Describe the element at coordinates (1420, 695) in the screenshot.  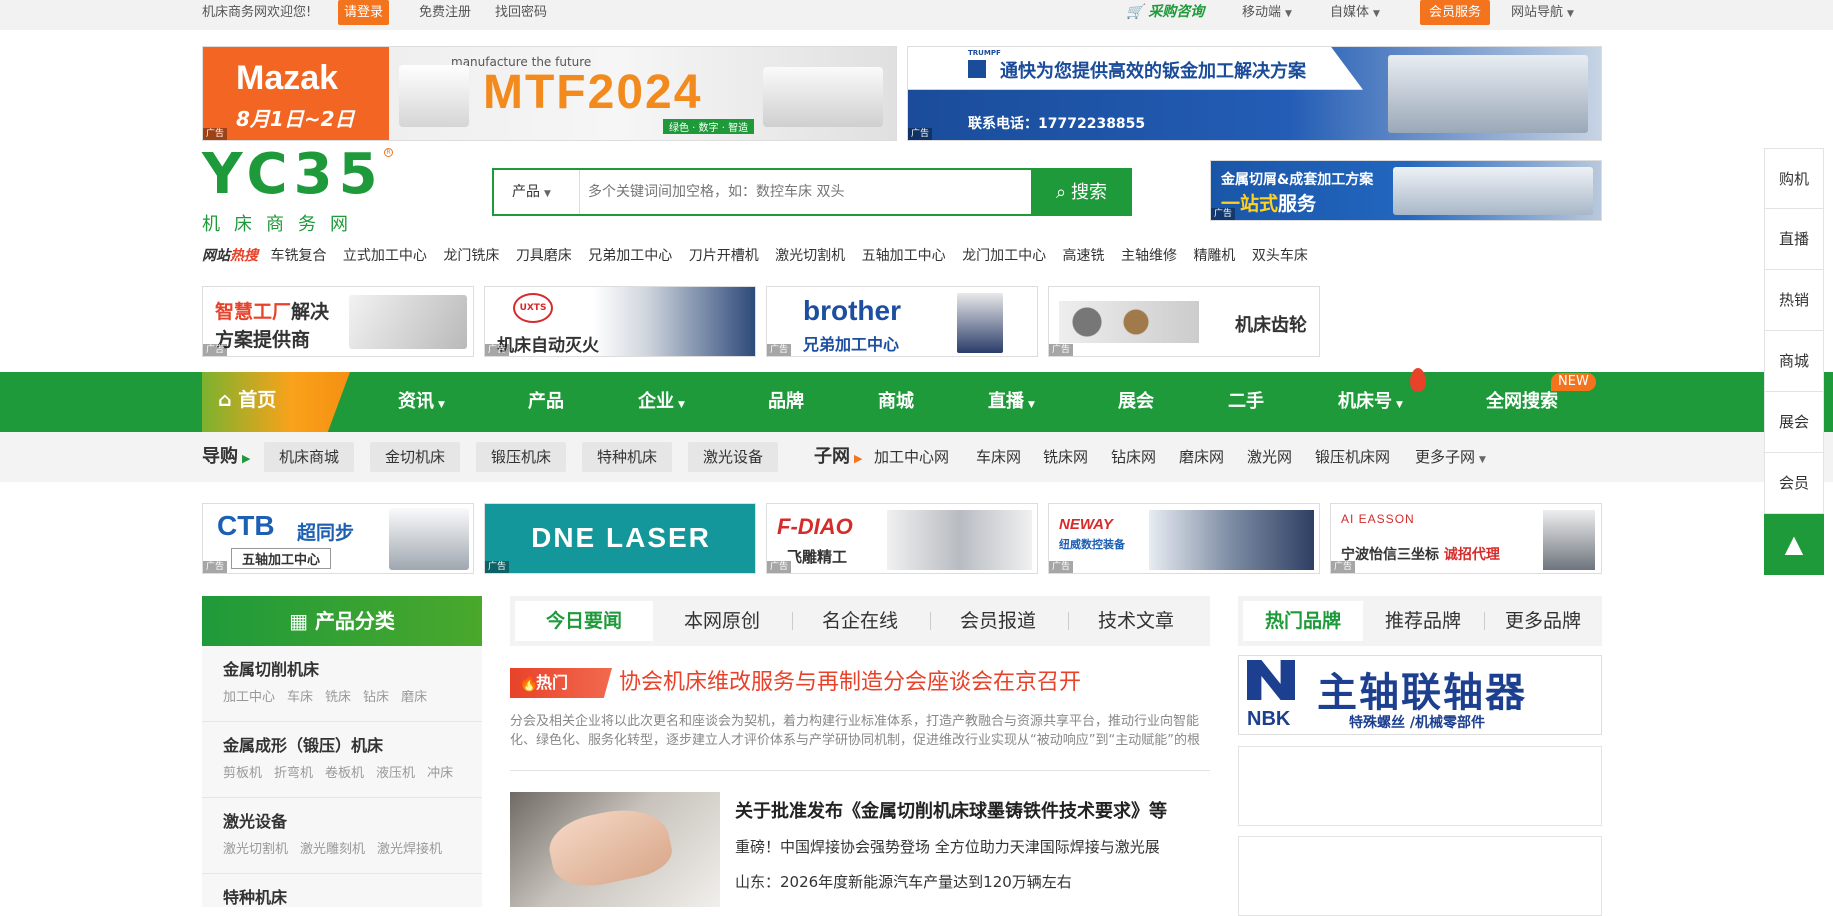
I see `nbk-ad: NBK 主轴联轴器 特殊螺丝 /机械零部件` at that location.